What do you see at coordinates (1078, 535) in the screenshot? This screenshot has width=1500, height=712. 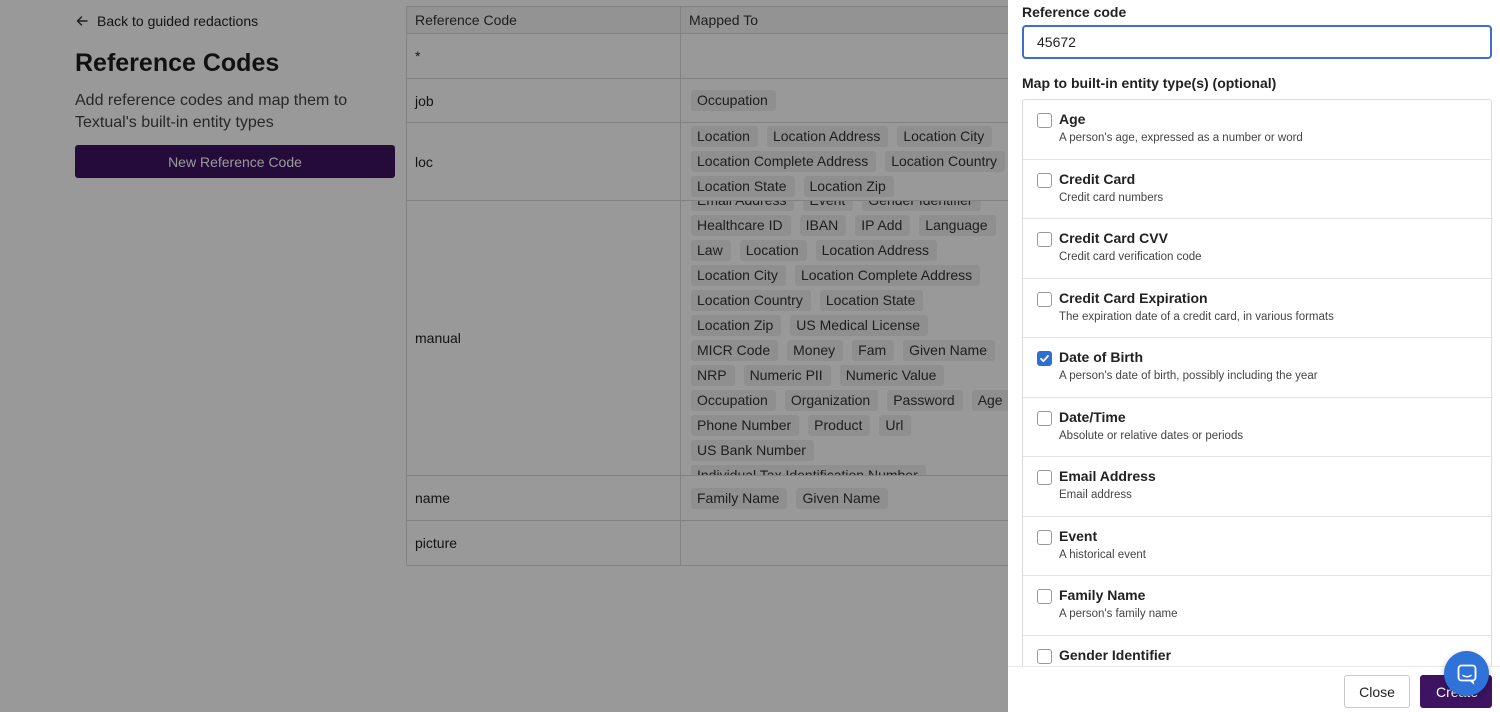 I see `entity-type-name: Event` at bounding box center [1078, 535].